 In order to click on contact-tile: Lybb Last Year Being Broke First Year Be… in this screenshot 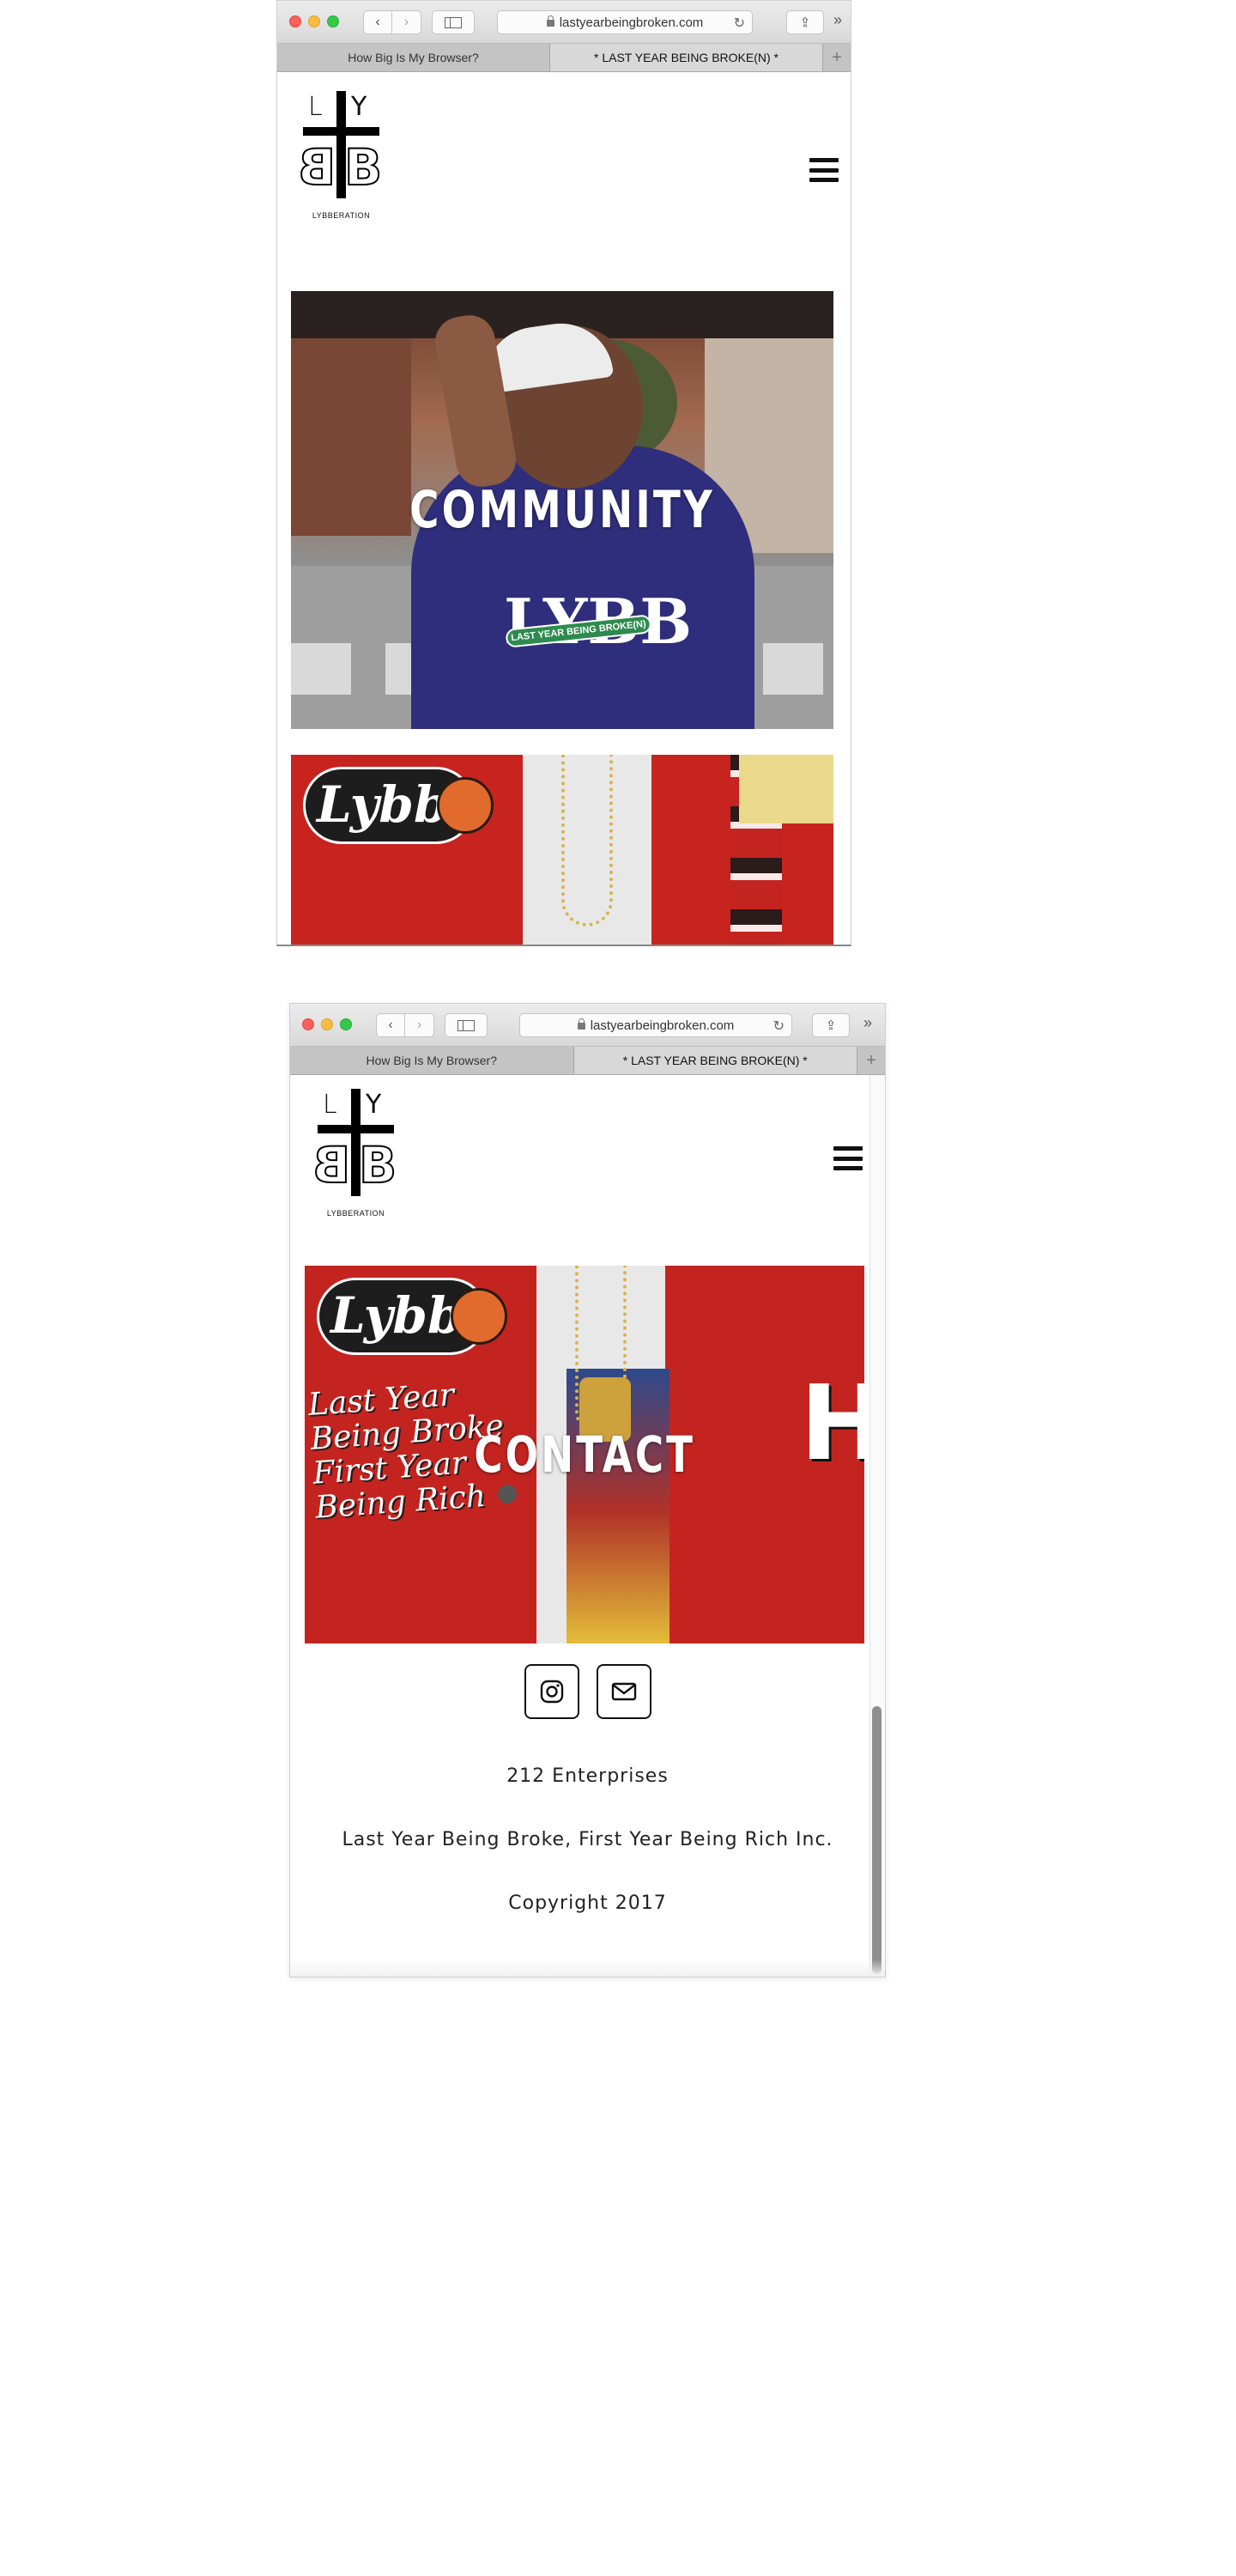, I will do `click(584, 1455)`.